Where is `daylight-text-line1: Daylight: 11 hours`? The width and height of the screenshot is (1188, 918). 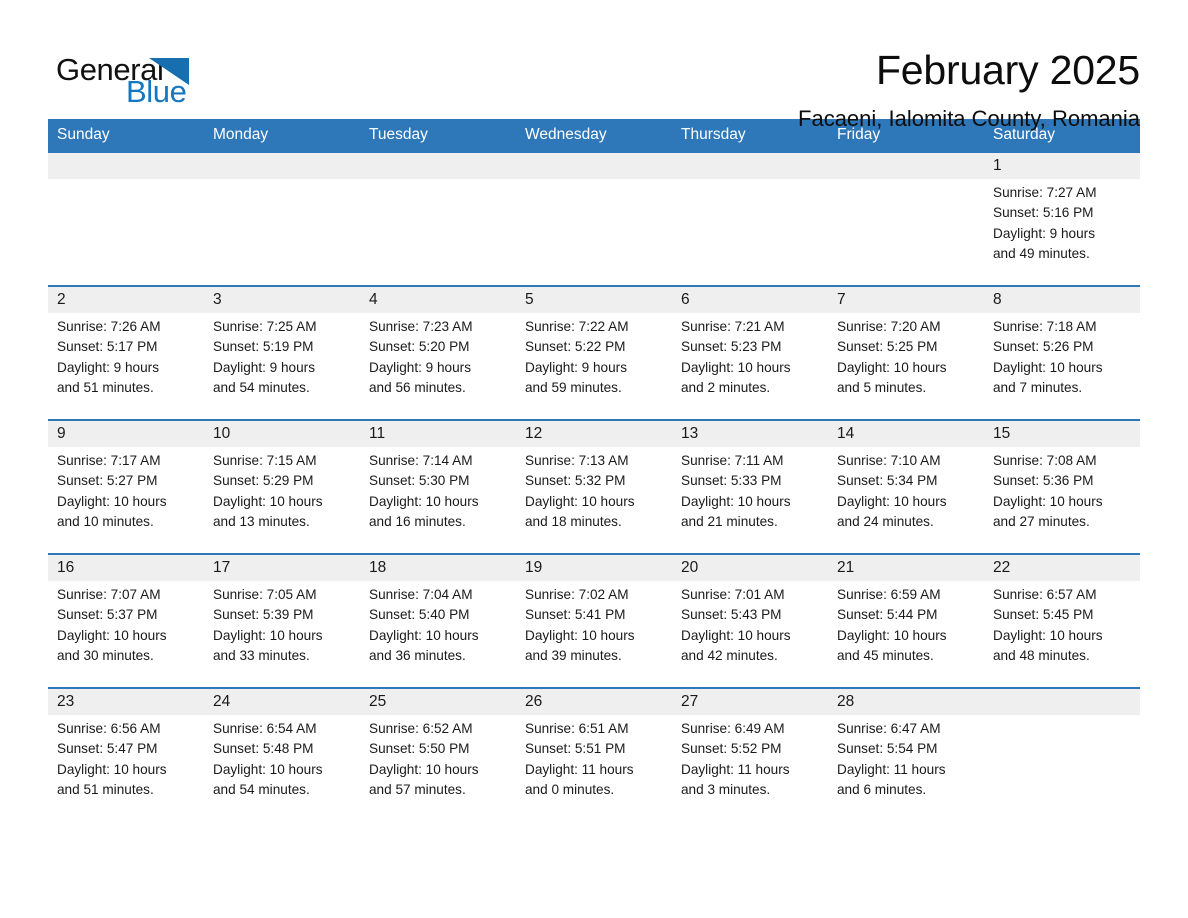
daylight-text-line1: Daylight: 11 hours is located at coordinates (579, 769).